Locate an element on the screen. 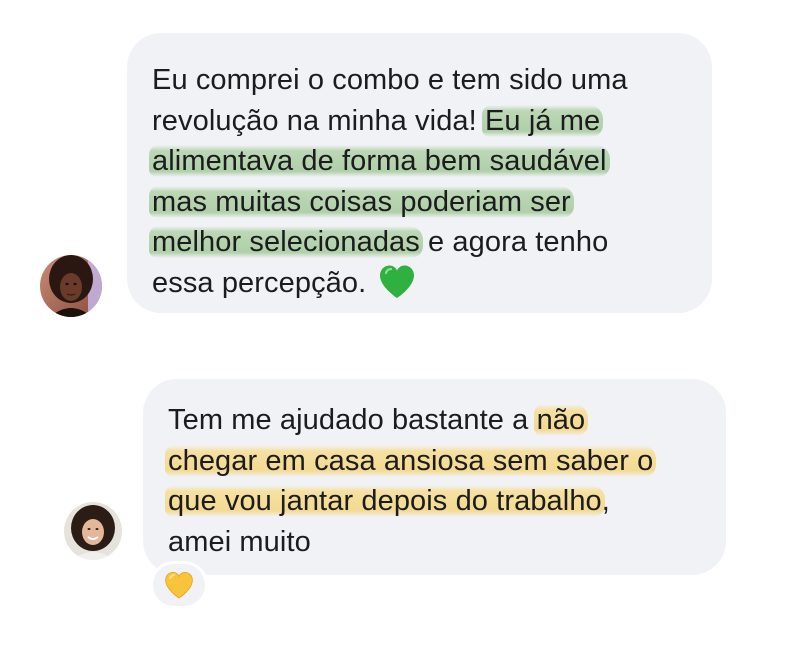 The width and height of the screenshot is (794, 662). message-line: melhor selecionadas e agora tenho is located at coordinates (419, 242).